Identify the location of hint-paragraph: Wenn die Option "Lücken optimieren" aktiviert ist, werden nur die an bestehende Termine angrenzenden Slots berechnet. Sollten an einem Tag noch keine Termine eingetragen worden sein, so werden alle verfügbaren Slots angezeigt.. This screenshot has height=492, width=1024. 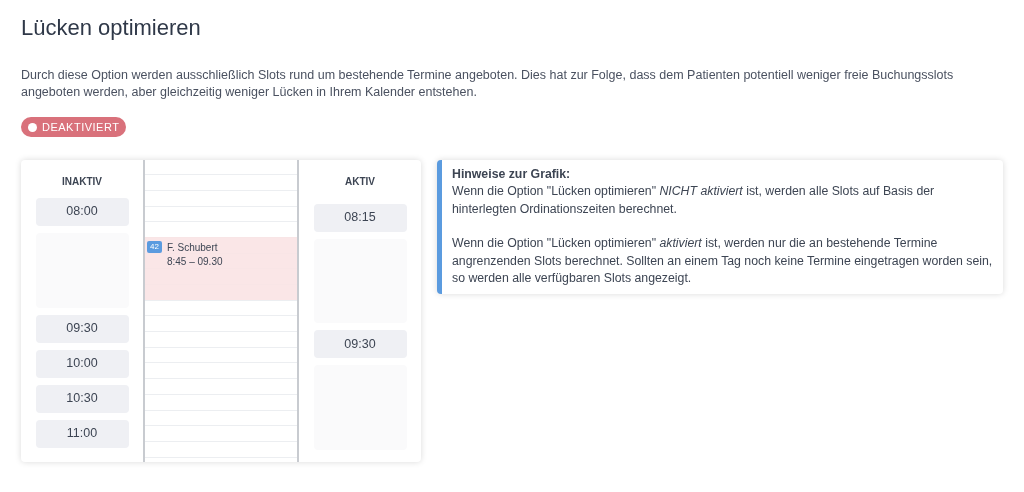
(722, 261).